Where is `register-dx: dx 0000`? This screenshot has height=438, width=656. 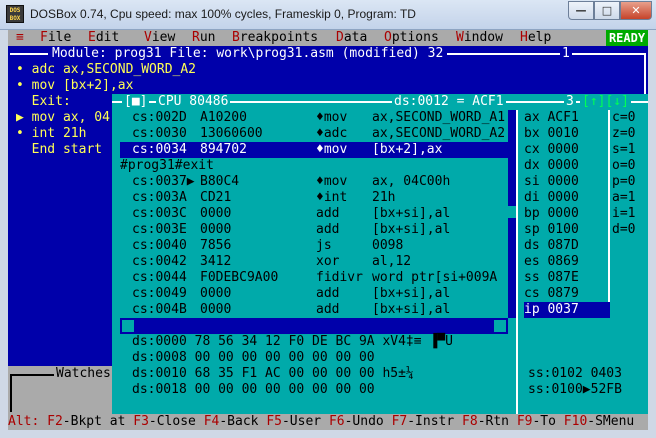 register-dx: dx 0000 is located at coordinates (551, 166).